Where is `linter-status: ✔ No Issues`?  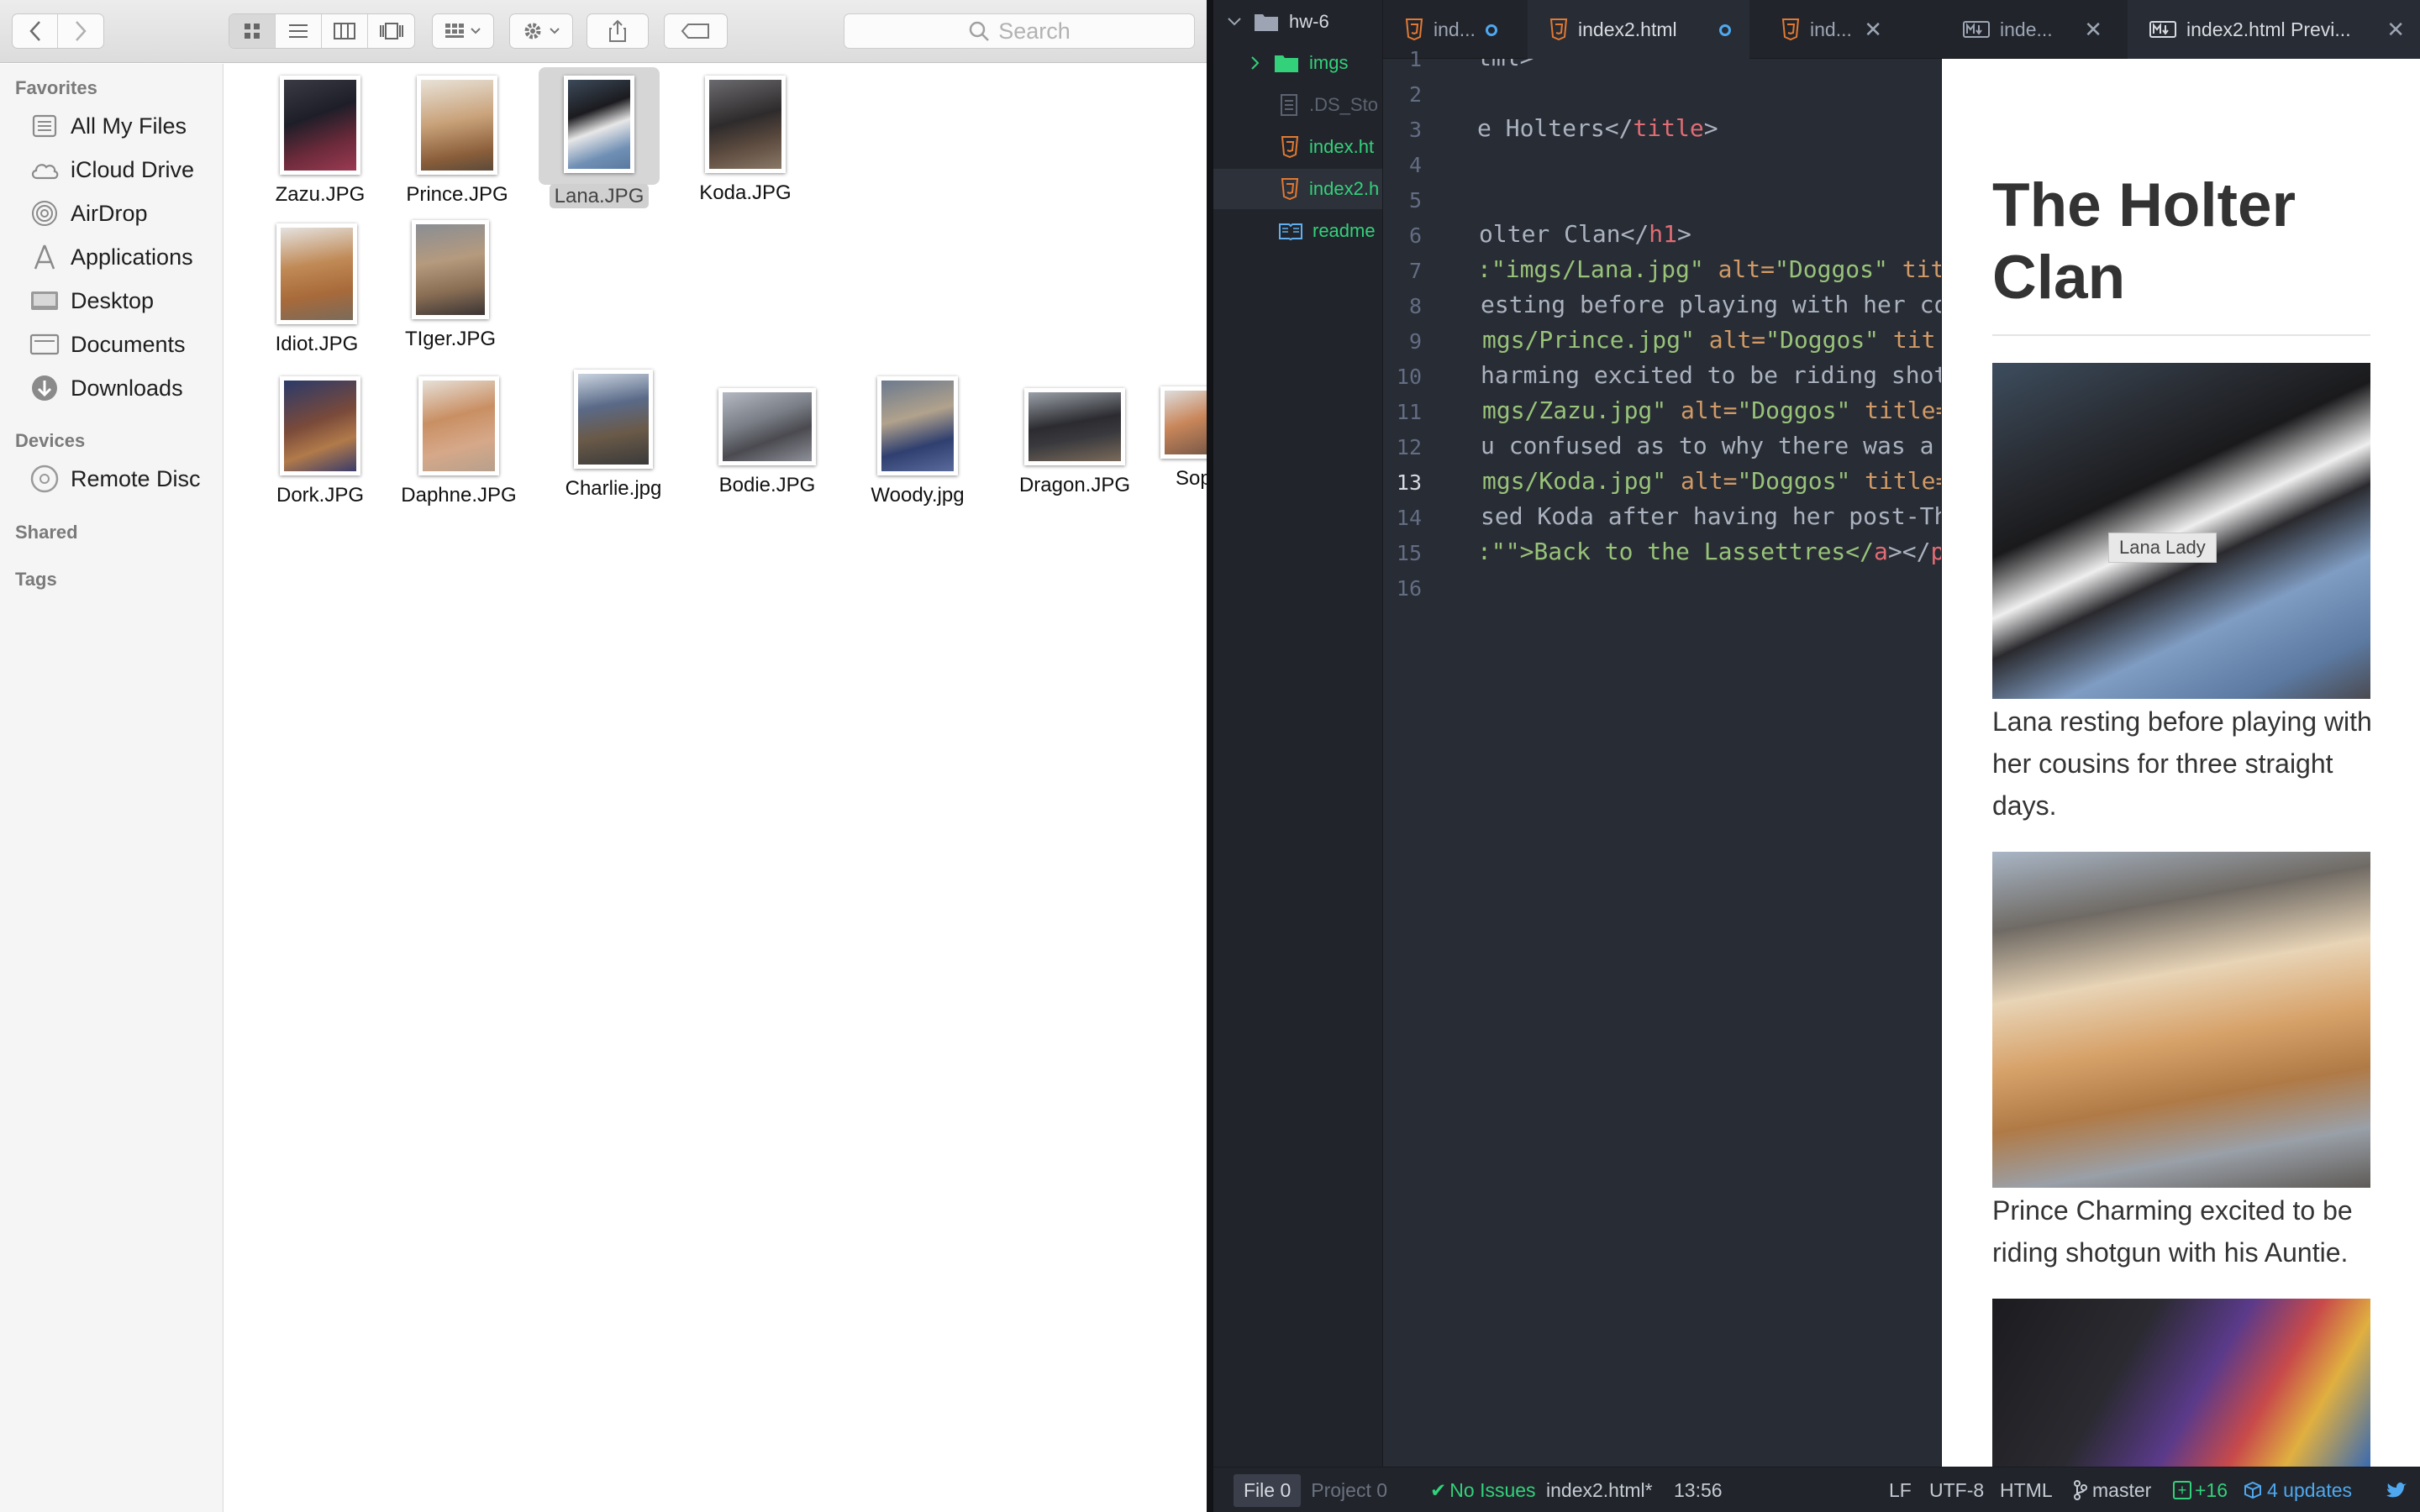
linter-status: ✔ No Issues is located at coordinates (1483, 1489).